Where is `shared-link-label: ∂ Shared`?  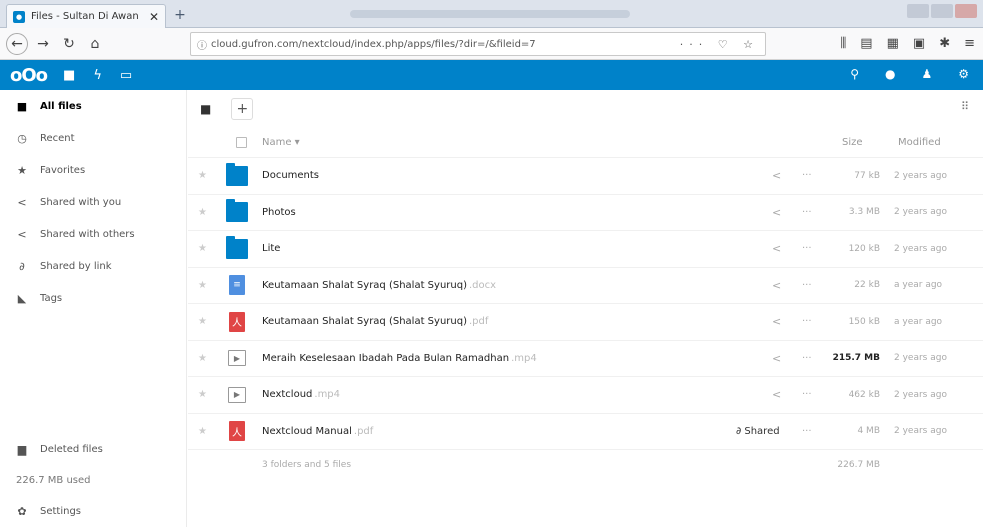
shared-link-label: ∂ Shared is located at coordinates (758, 431).